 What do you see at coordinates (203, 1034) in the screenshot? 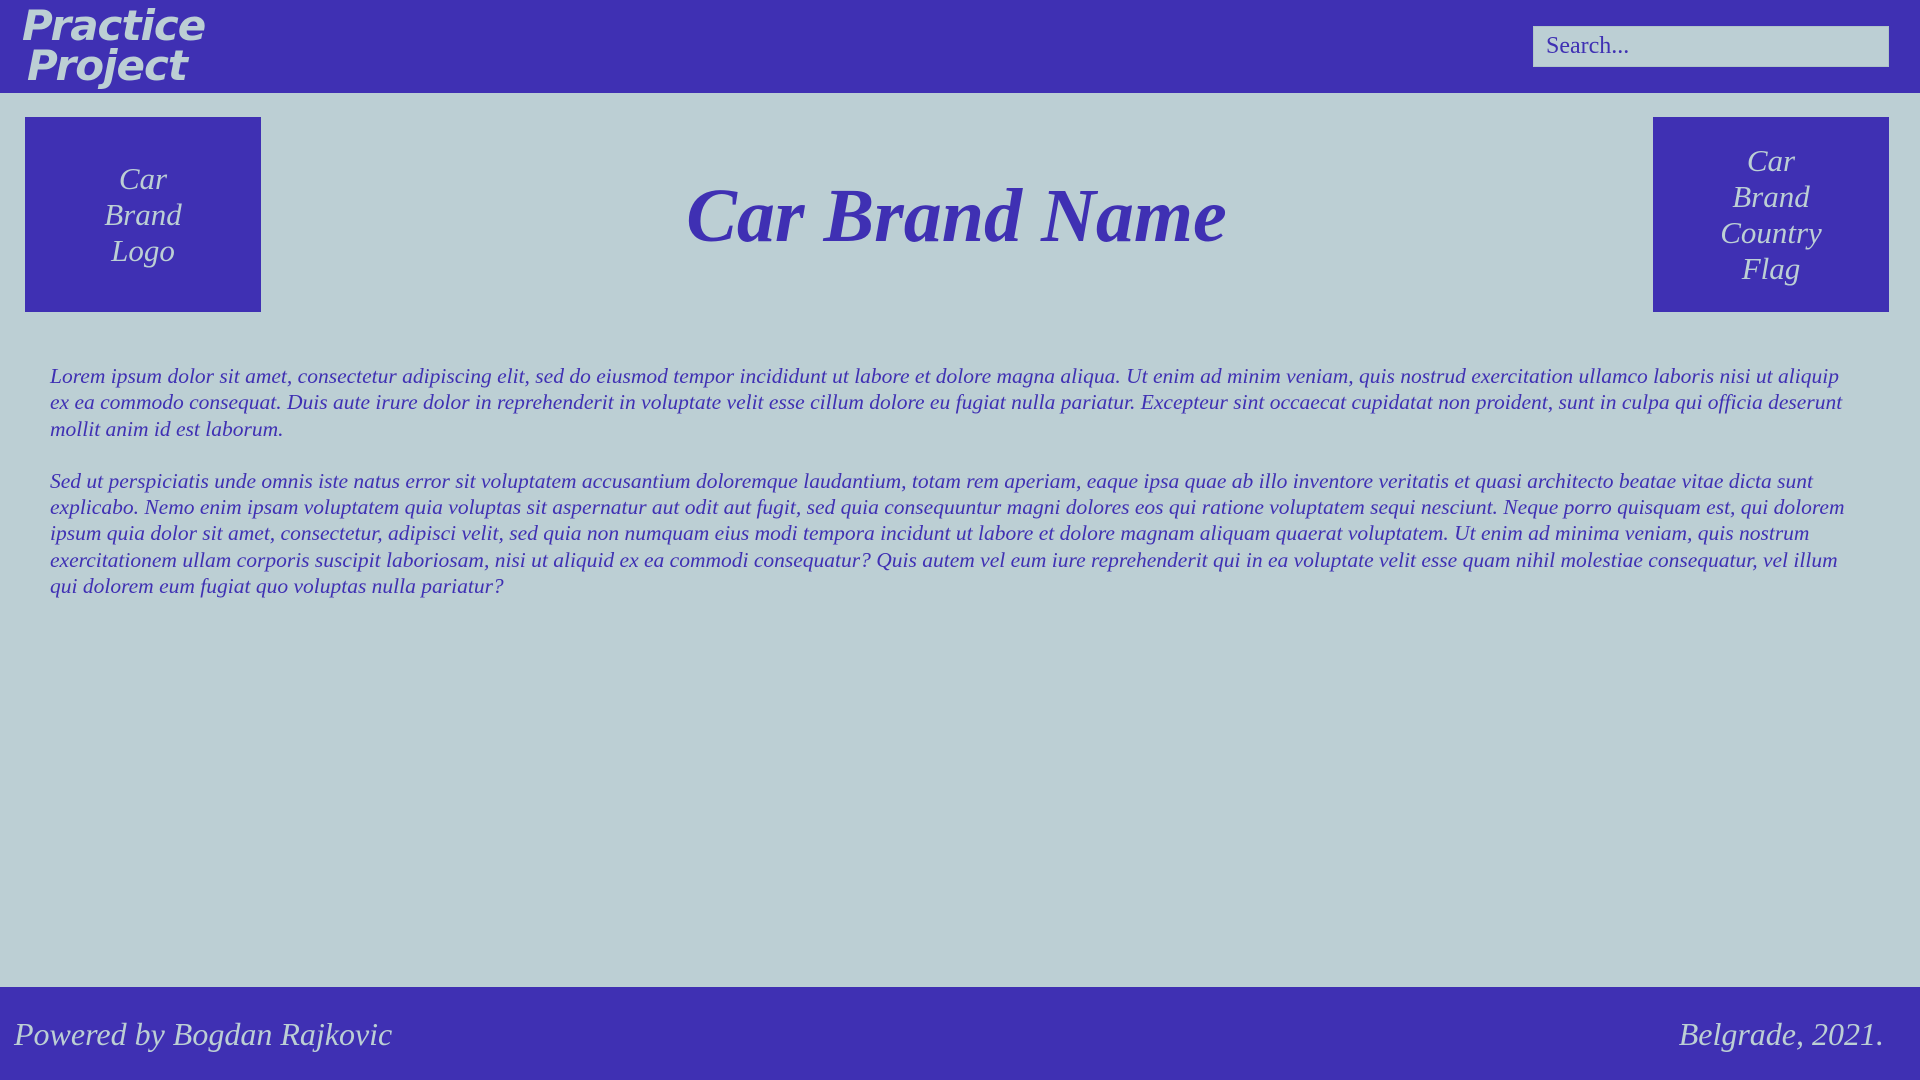
I see `footer-credit: Powered by Bogdan Rajkovic` at bounding box center [203, 1034].